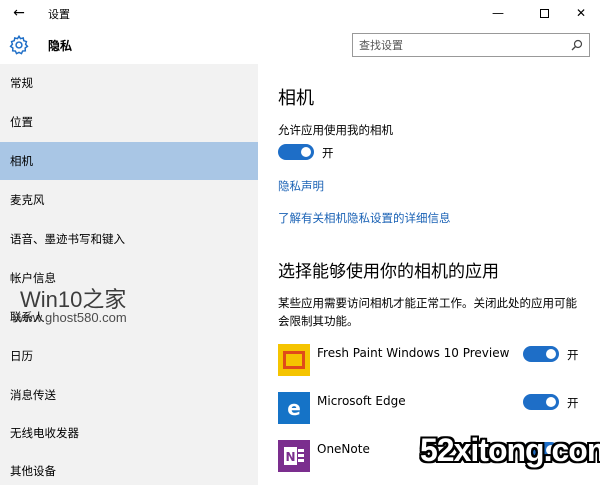 Image resolution: width=600 pixels, height=485 pixels. What do you see at coordinates (364, 218) in the screenshot?
I see `learn-more-link: 了解有关相机隐私设置的详细信息` at bounding box center [364, 218].